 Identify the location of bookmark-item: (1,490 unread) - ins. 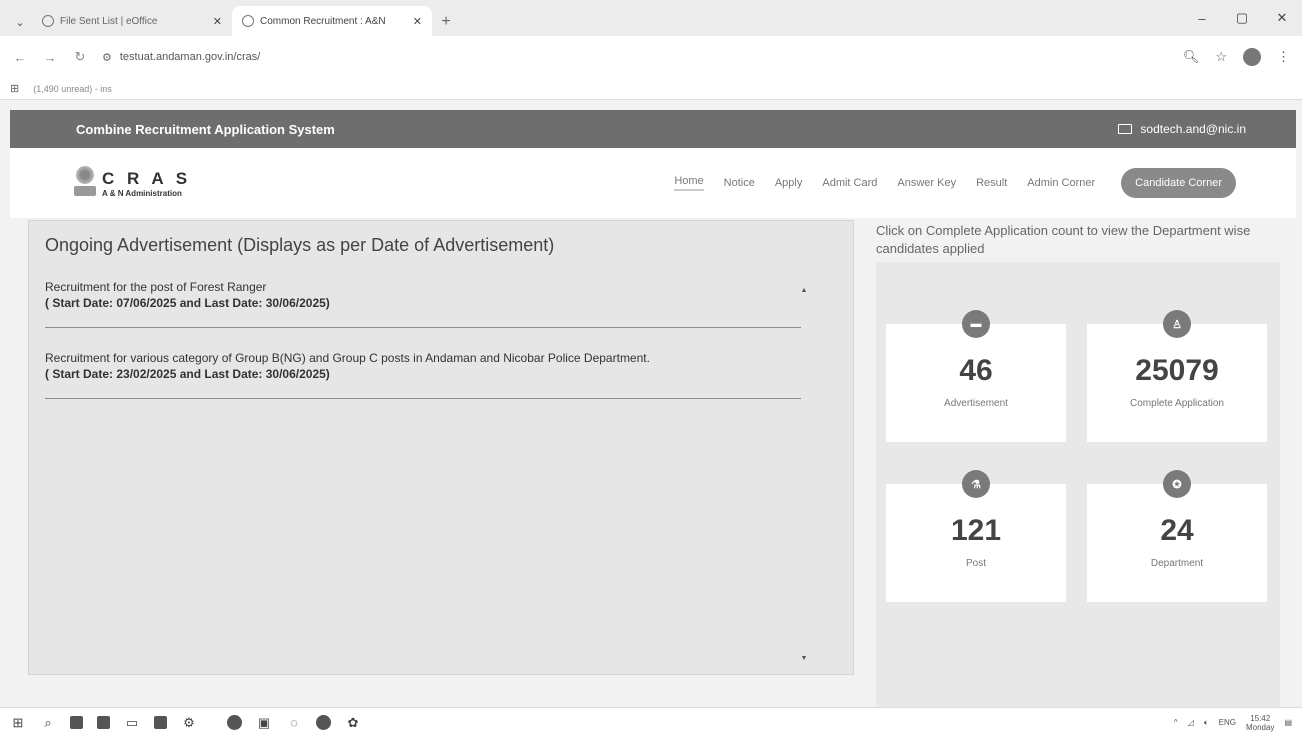
(72, 89).